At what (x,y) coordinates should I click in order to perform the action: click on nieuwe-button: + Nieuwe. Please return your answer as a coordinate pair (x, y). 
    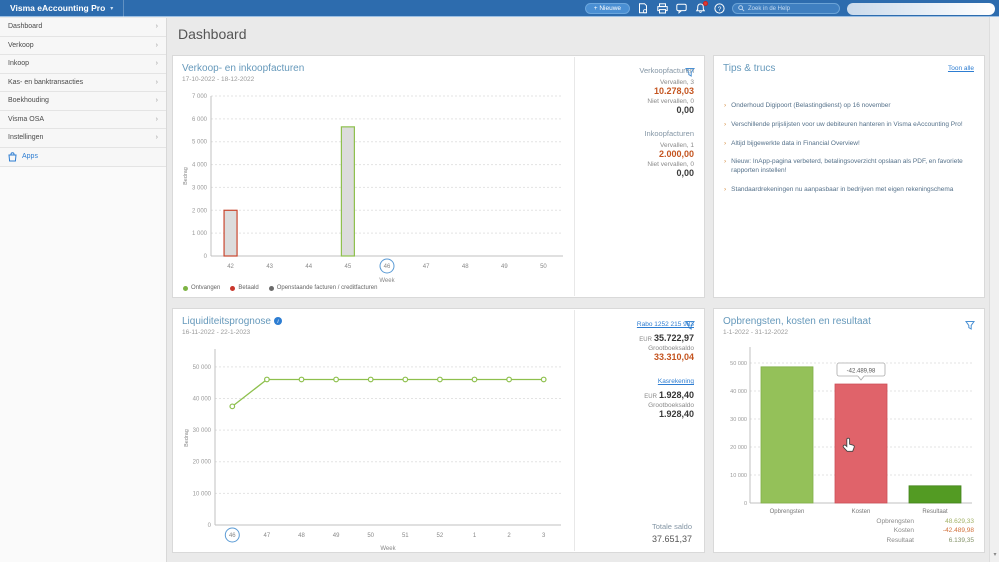
    Looking at the image, I should click on (607, 8).